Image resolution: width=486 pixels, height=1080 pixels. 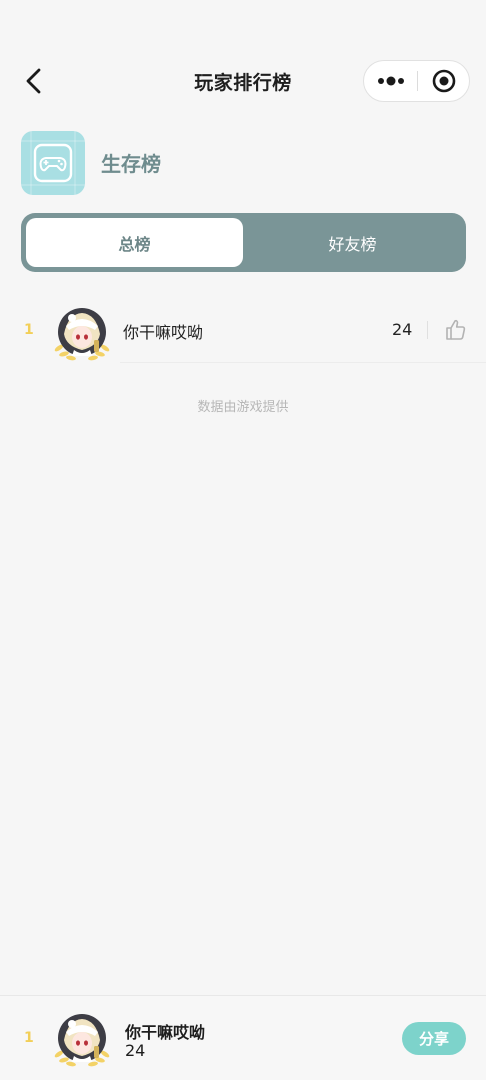 I want to click on my-avatar, so click(x=82, y=1040).